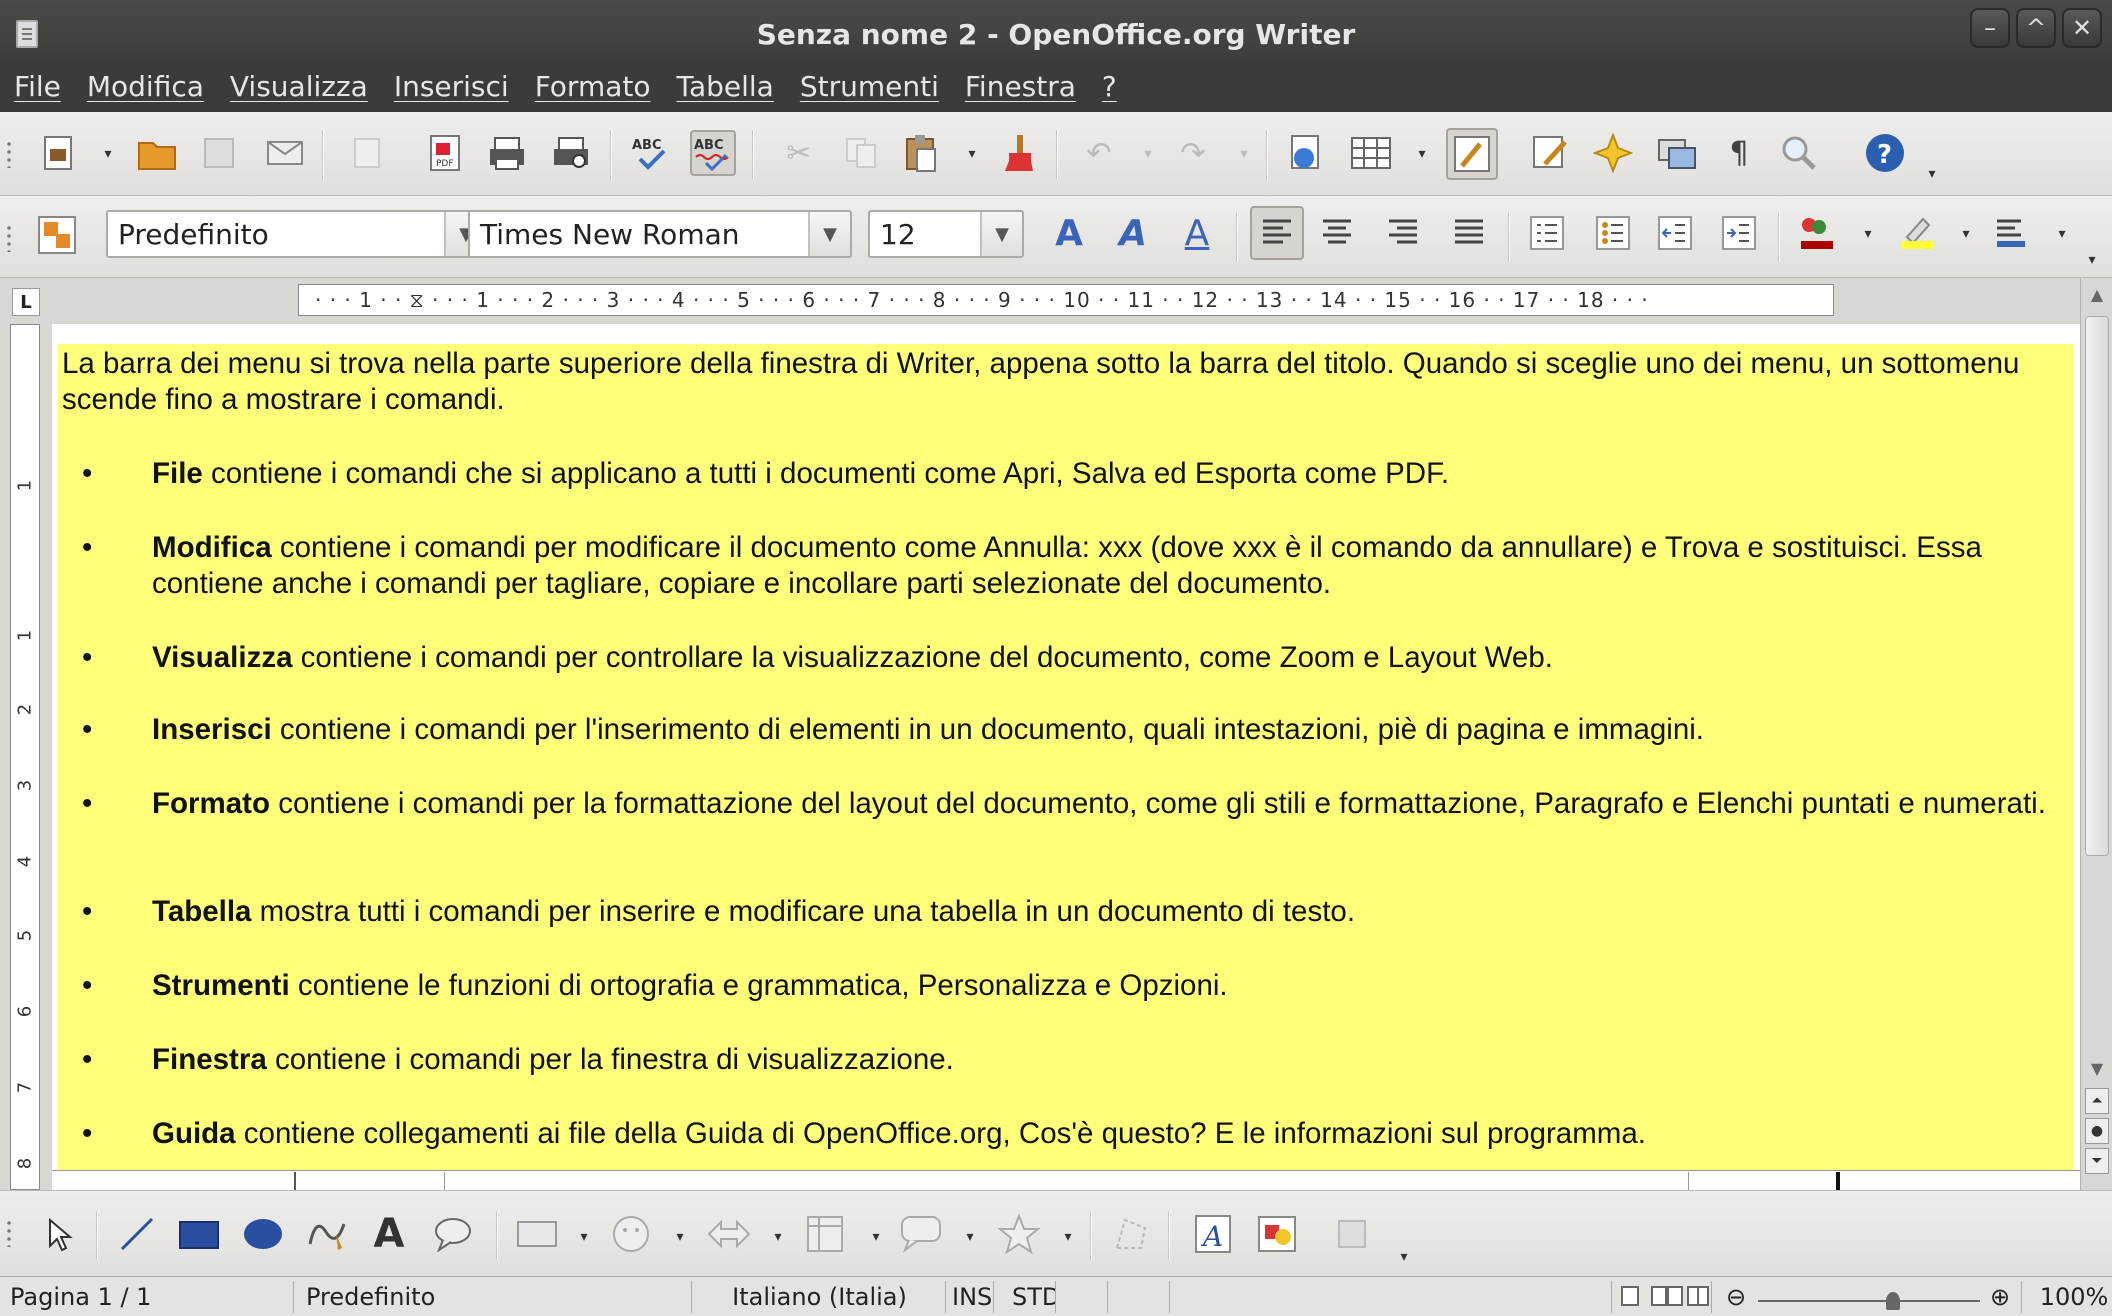 This screenshot has width=2112, height=1316. What do you see at coordinates (25, 757) in the screenshot?
I see `vertical-ruler: 1 1 2 3 4 5 6 7 8` at bounding box center [25, 757].